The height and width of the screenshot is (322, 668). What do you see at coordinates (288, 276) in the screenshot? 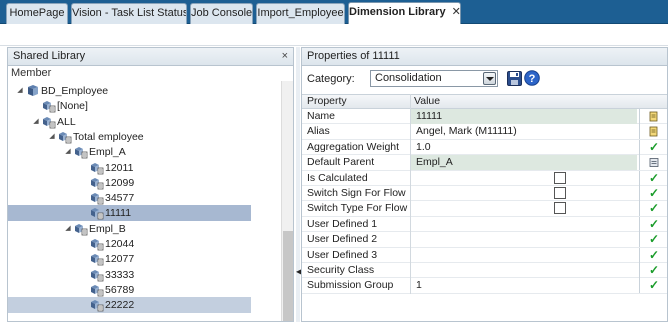
I see `scroll-thumb` at bounding box center [288, 276].